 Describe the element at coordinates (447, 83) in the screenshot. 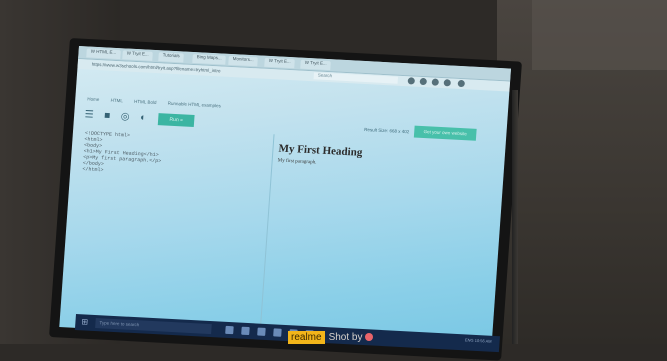

I see `extension-icon` at that location.